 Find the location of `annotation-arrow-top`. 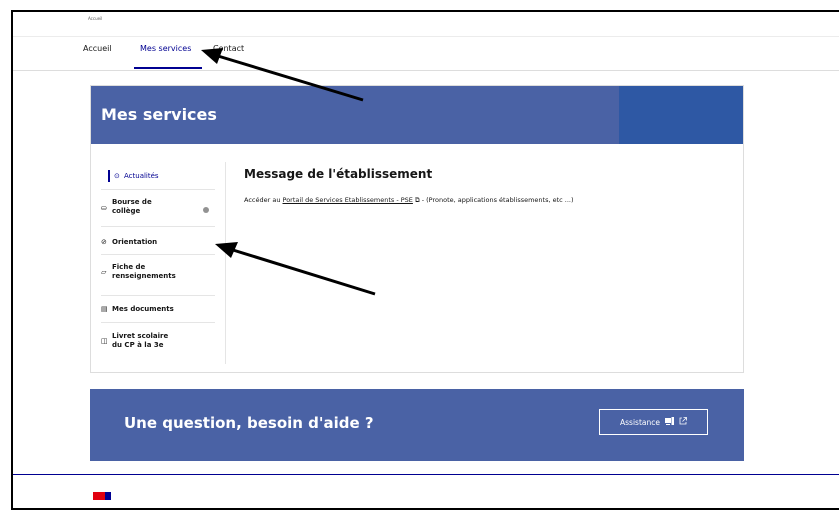

annotation-arrow-top is located at coordinates (282, 75).